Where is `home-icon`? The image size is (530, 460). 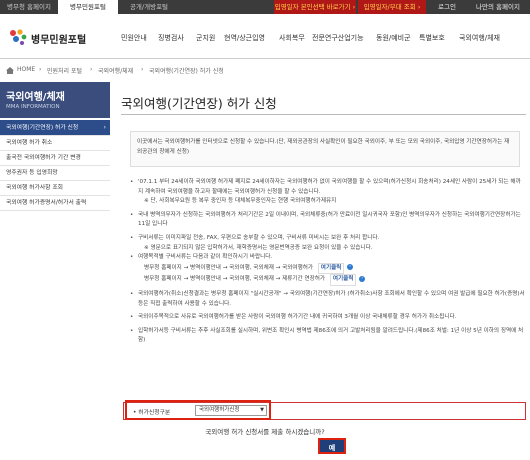 home-icon is located at coordinates (10, 70).